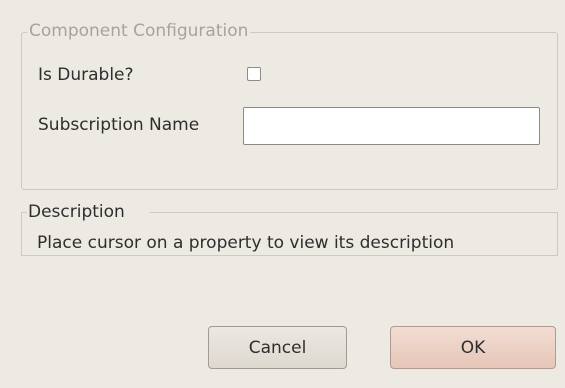 The height and width of the screenshot is (388, 565). I want to click on subscription-name-label: Subscription Name, so click(119, 125).